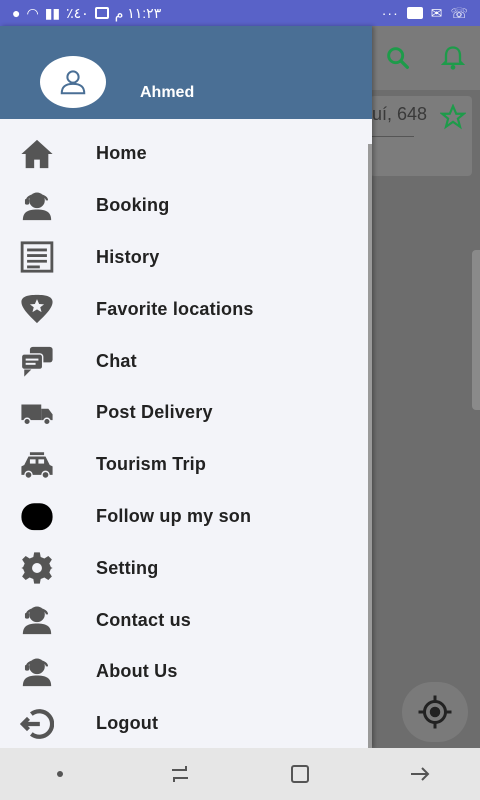  What do you see at coordinates (425, 58) in the screenshot?
I see `background-topbar` at bounding box center [425, 58].